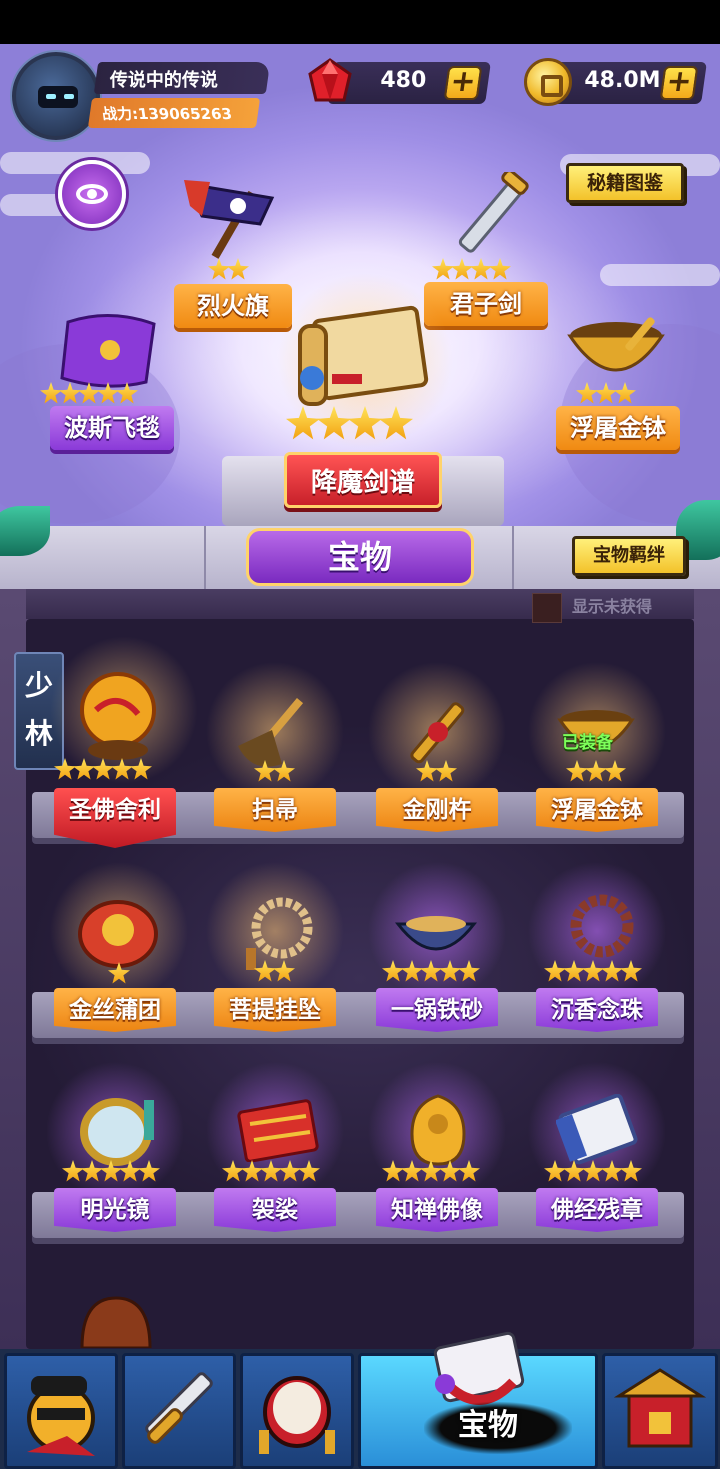 The height and width of the screenshot is (1469, 720). I want to click on item-label: 袈裟, so click(275, 1210).